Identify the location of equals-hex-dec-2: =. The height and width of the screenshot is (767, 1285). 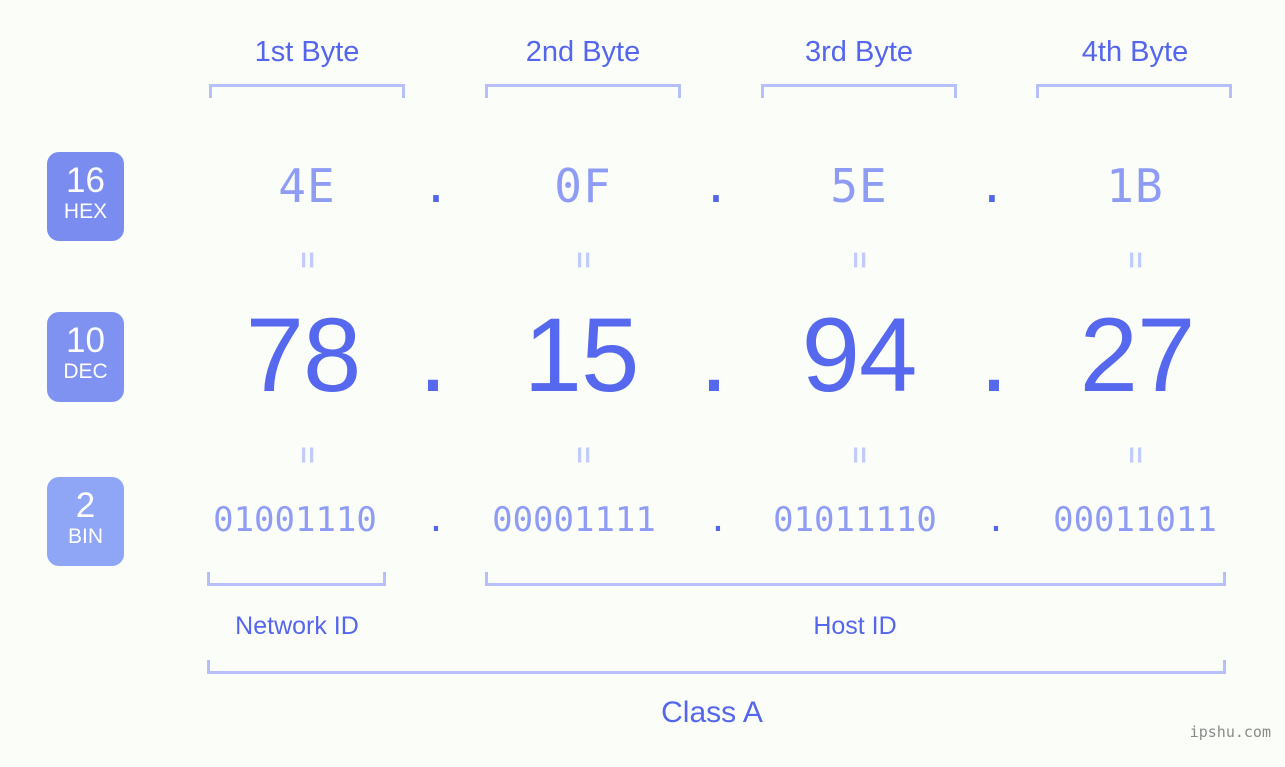
(583, 260).